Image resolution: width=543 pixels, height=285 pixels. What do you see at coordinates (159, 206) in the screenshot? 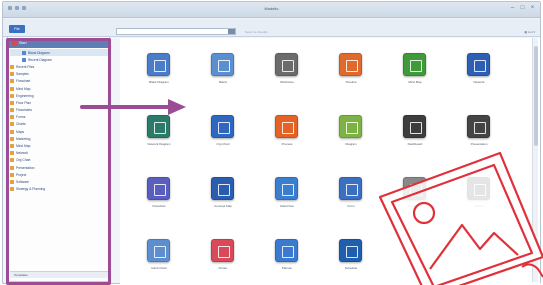
I see `template-label: Flowchart` at bounding box center [159, 206].